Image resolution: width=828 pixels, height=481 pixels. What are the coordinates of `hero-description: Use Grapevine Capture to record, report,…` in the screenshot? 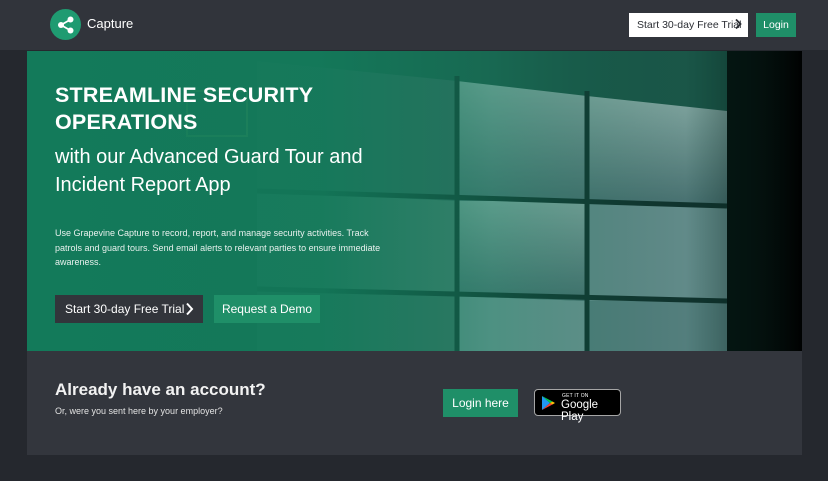 It's located at (218, 247).